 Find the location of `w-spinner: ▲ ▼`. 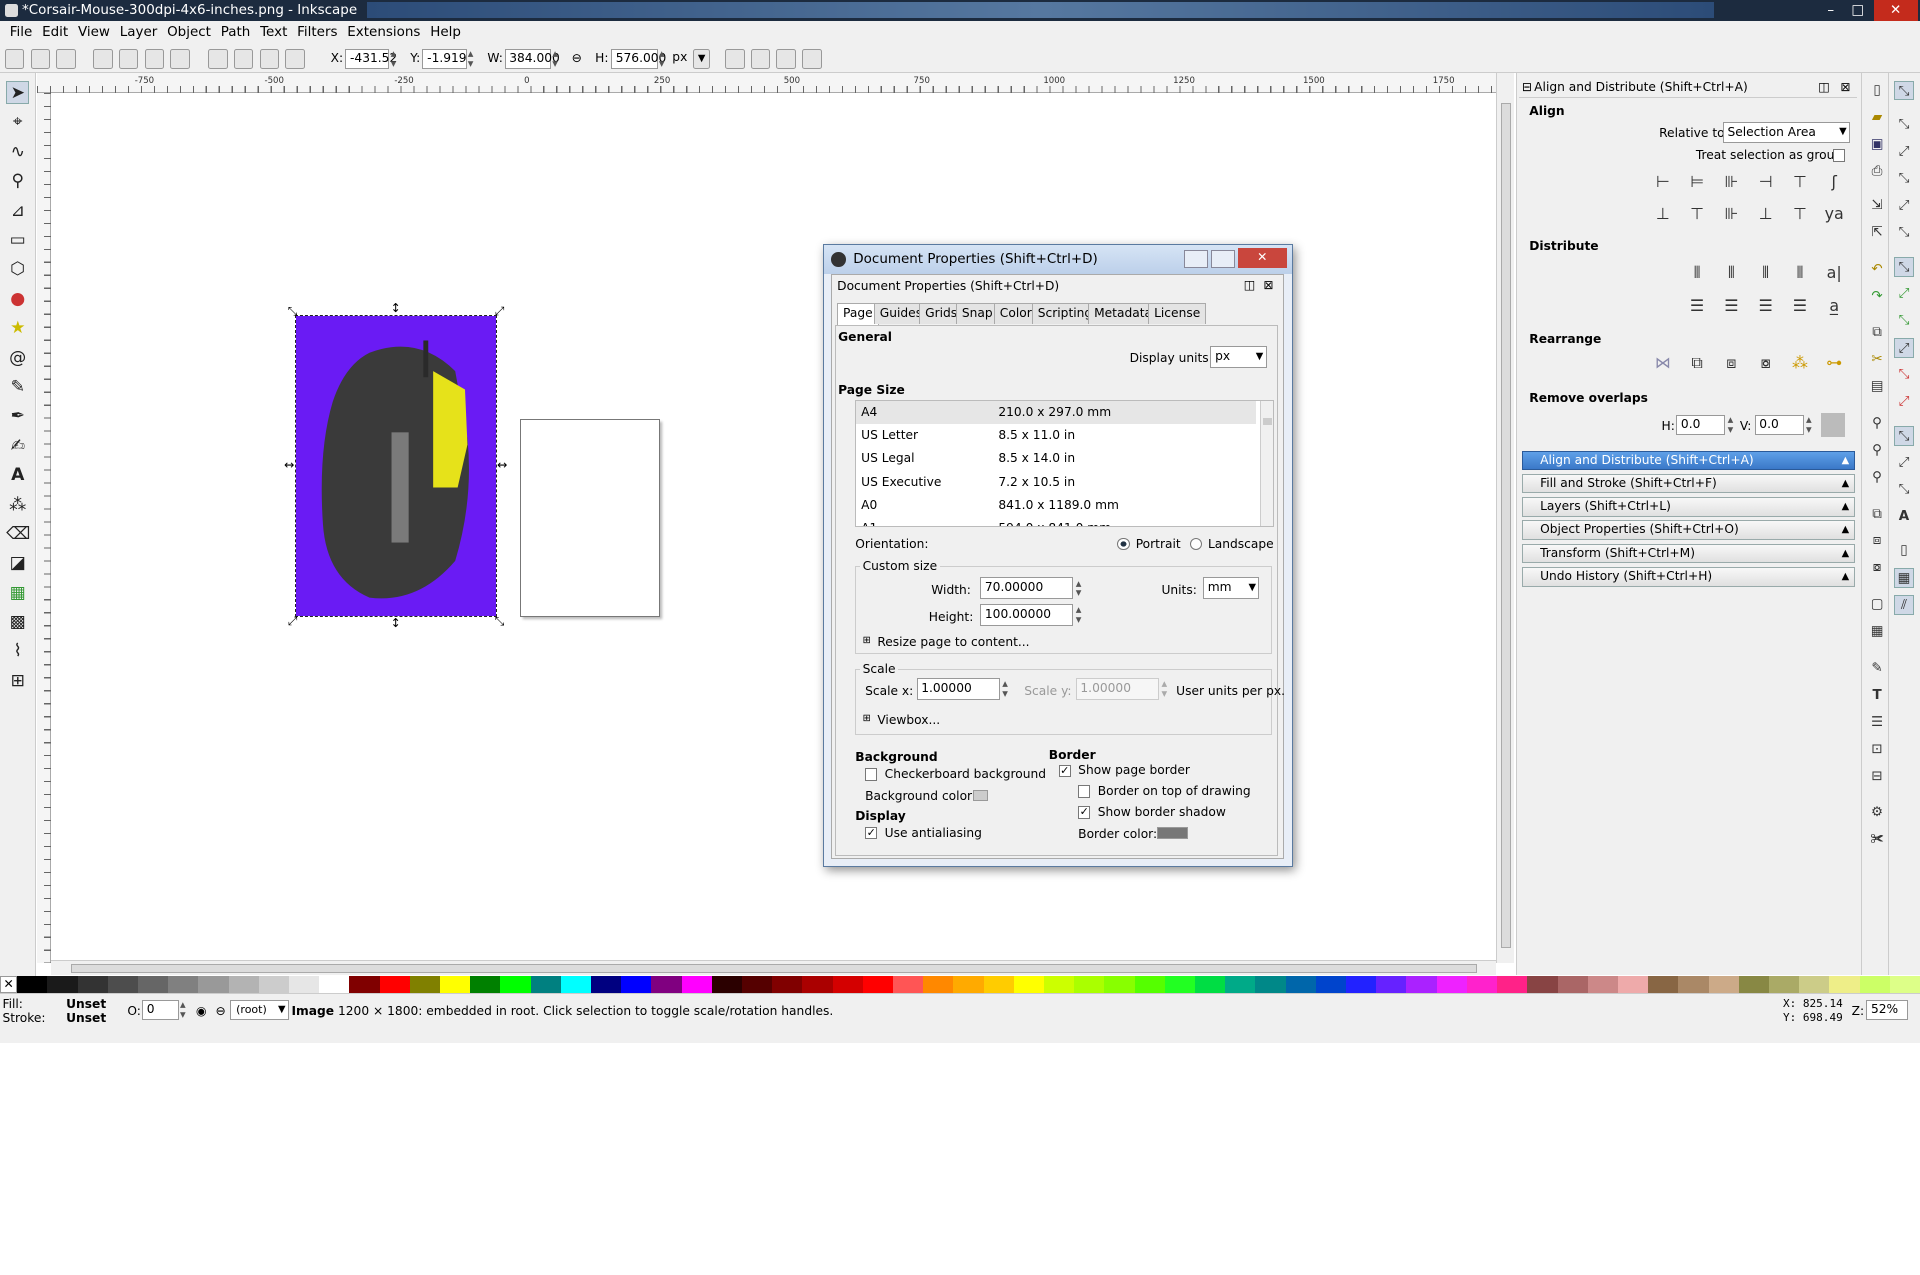

w-spinner: ▲ ▼ is located at coordinates (557, 59).